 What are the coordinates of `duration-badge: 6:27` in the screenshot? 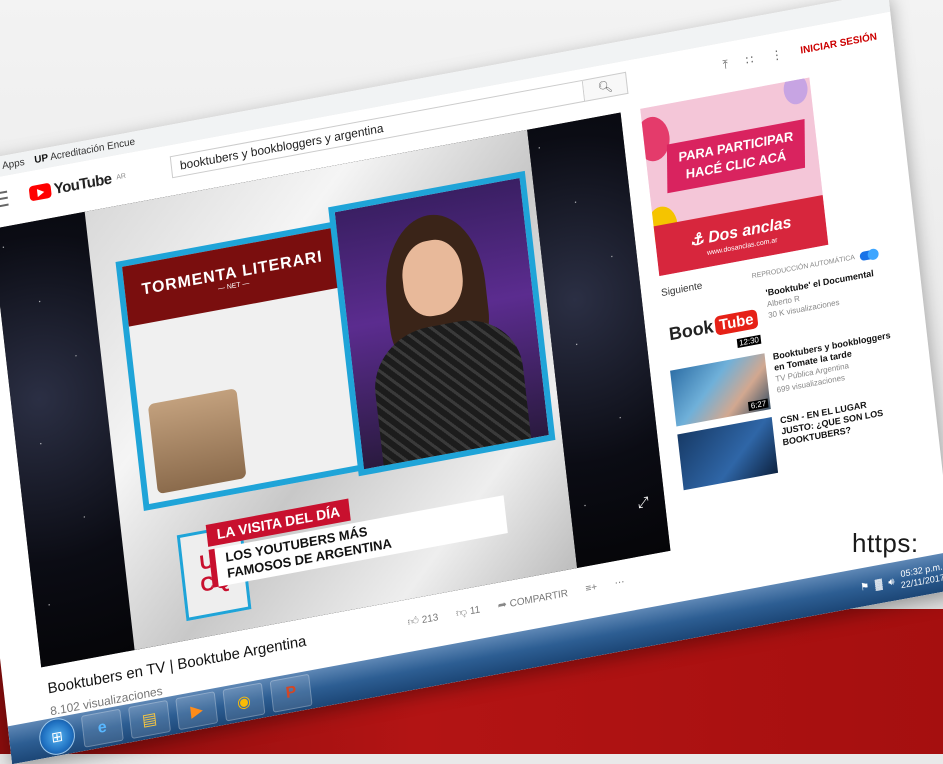 It's located at (758, 404).